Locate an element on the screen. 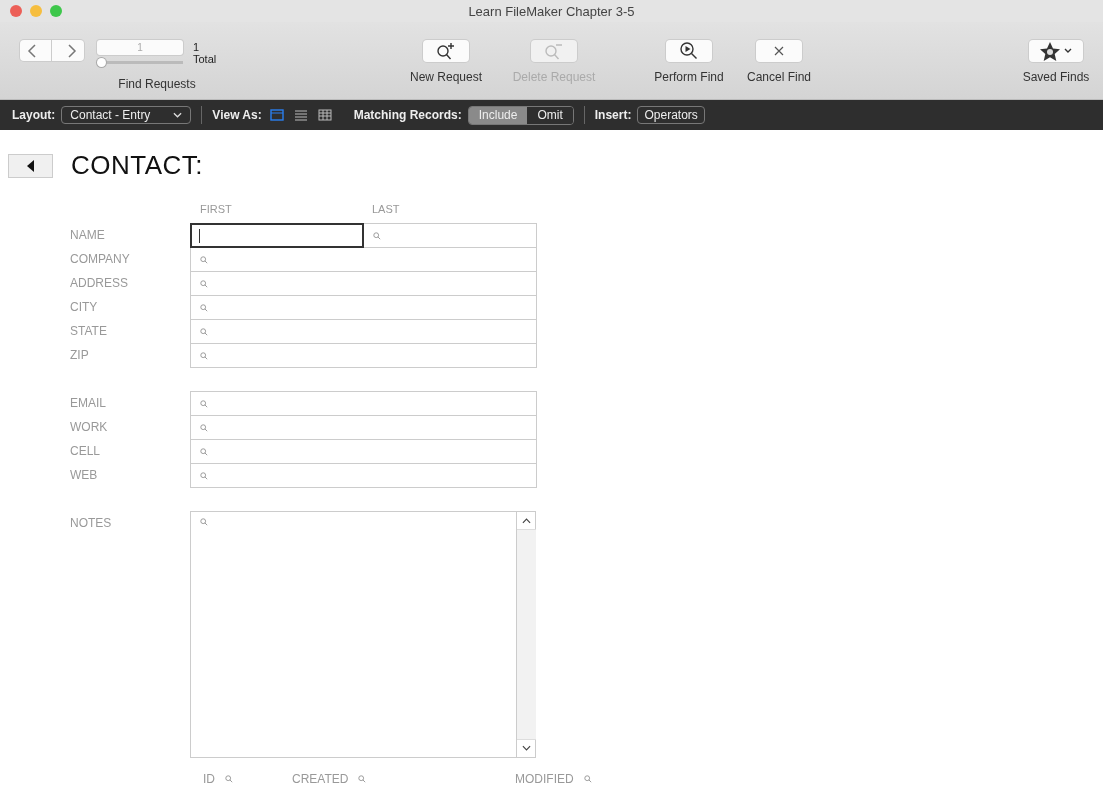  insert-label: Insert: is located at coordinates (613, 115).